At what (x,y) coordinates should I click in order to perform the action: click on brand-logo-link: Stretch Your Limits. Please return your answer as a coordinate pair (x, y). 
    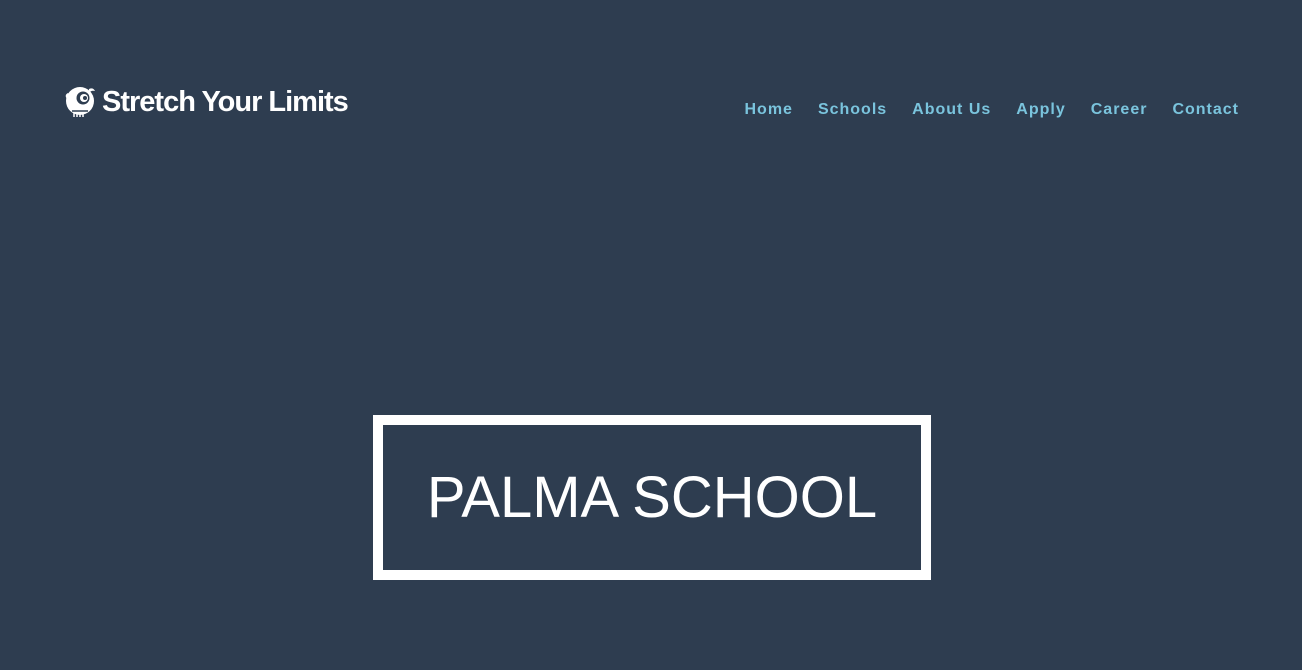
    Looking at the image, I should click on (206, 102).